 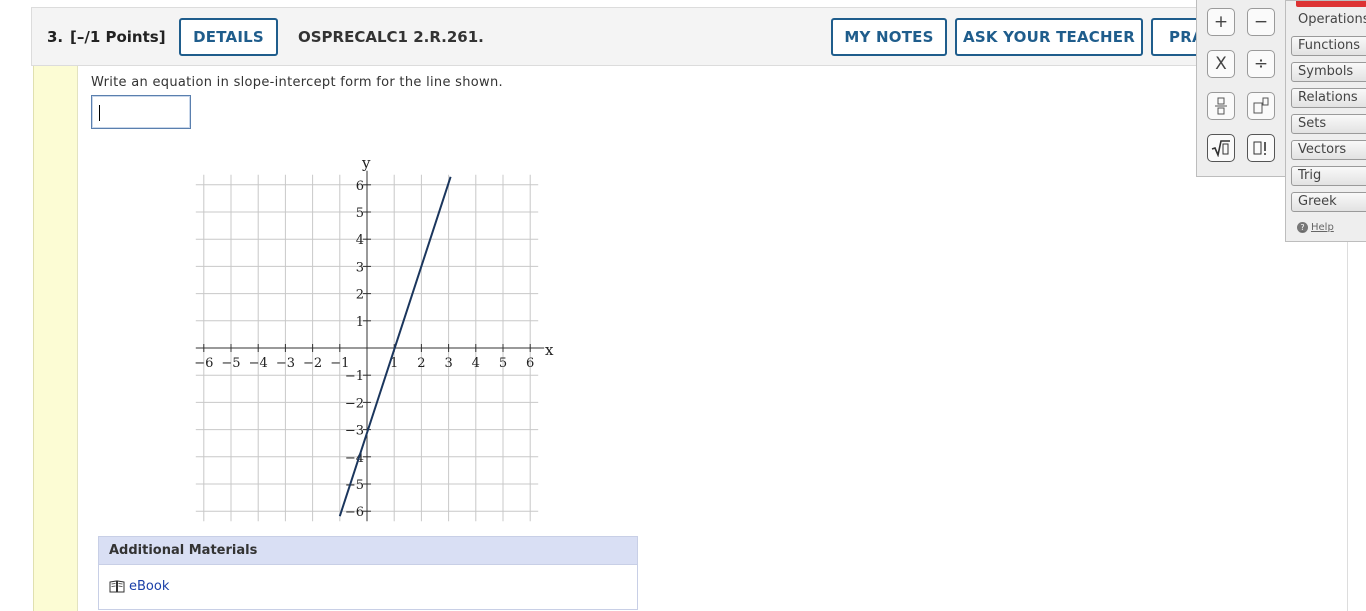 What do you see at coordinates (1261, 22) in the screenshot?
I see `minus-icon: −` at bounding box center [1261, 22].